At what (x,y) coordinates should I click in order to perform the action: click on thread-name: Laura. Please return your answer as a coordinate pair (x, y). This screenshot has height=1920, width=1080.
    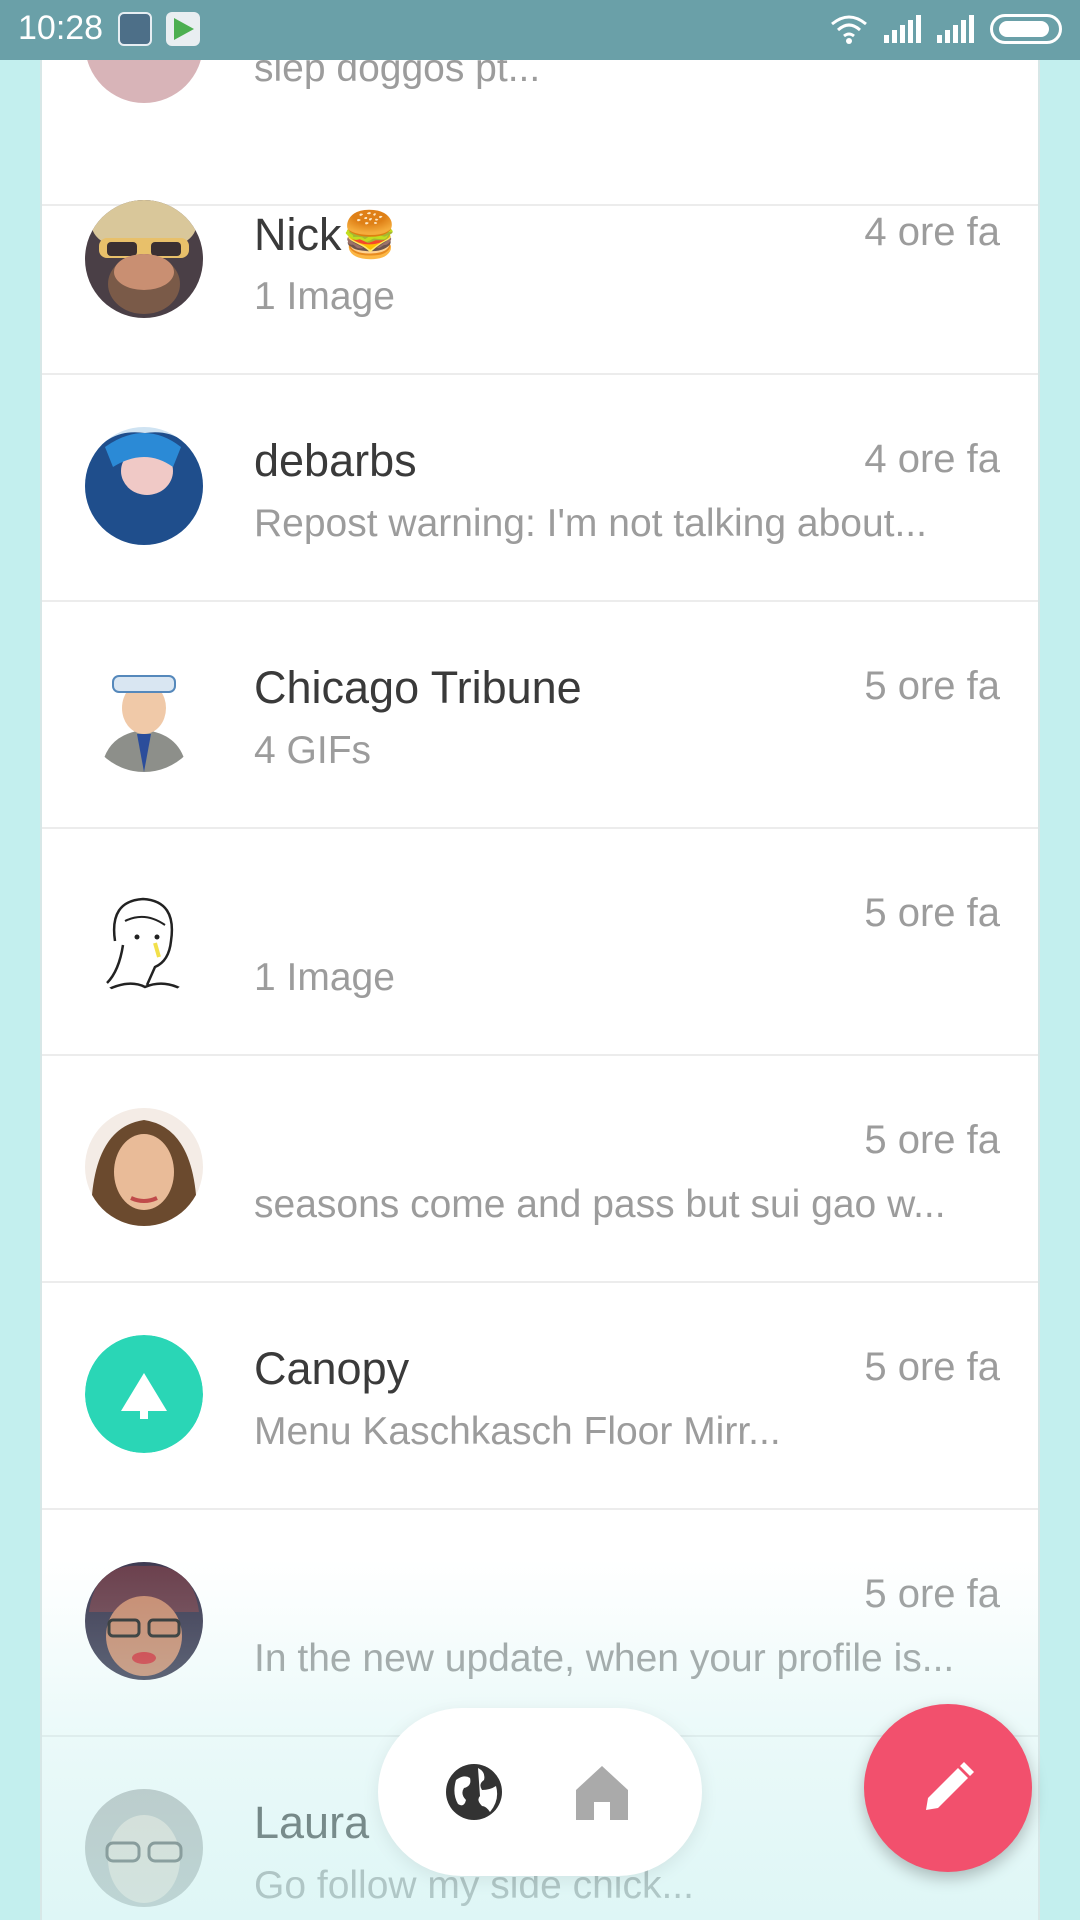
    Looking at the image, I should click on (312, 1822).